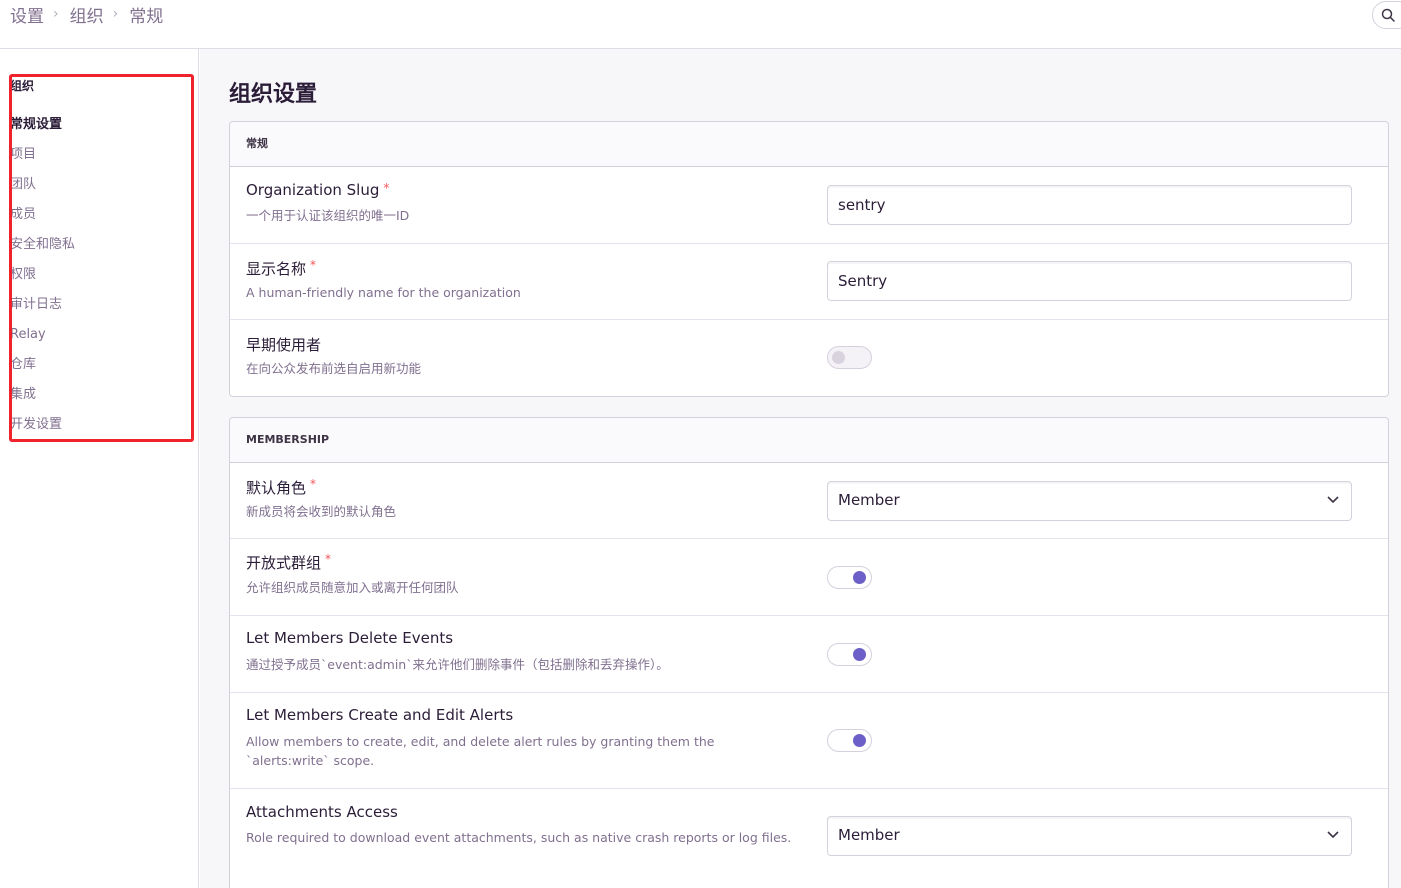 Image resolution: width=1401 pixels, height=888 pixels. What do you see at coordinates (27, 14) in the screenshot?
I see `breadcrumb-settings: 设置` at bounding box center [27, 14].